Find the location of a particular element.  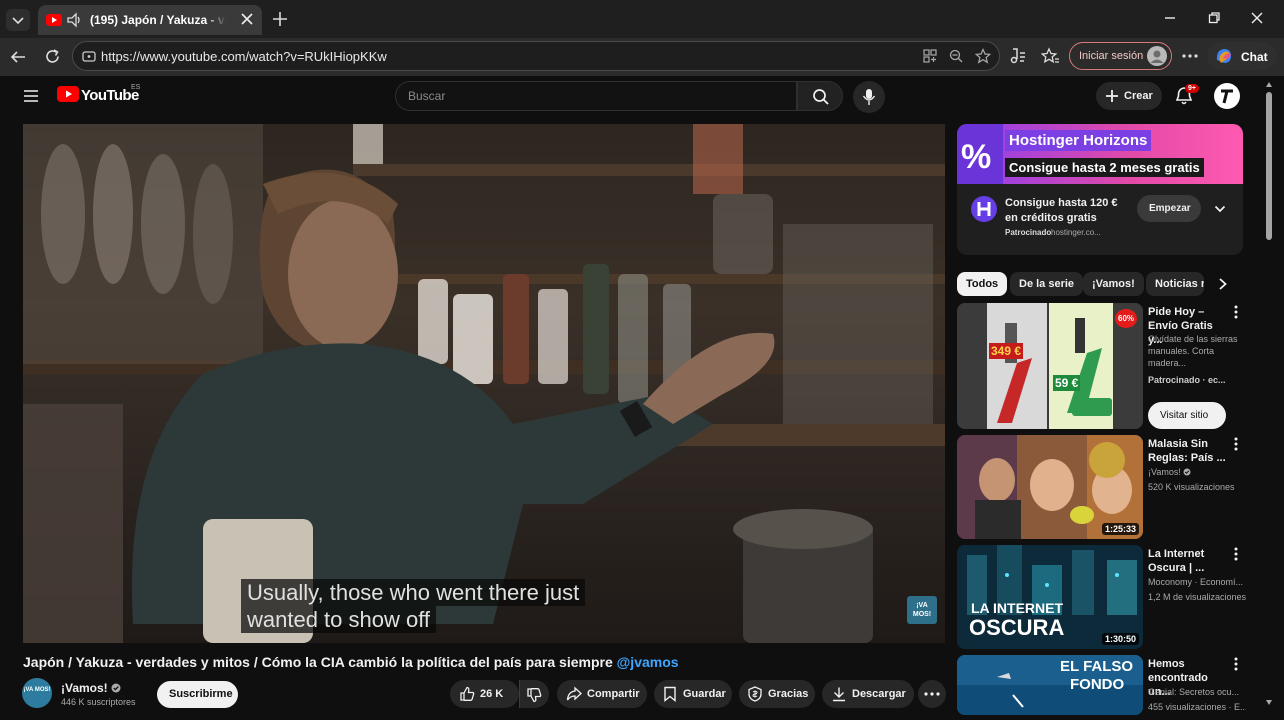

site-info-icon is located at coordinates (89, 56).